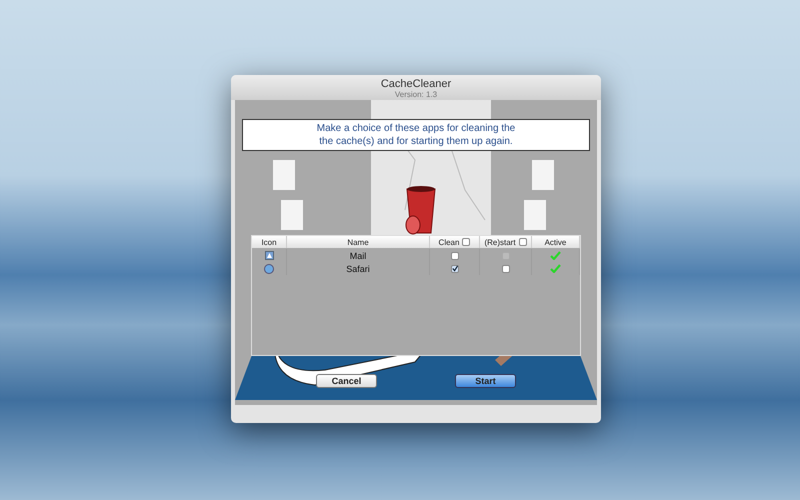 The height and width of the screenshot is (500, 800). I want to click on column-header: Name, so click(358, 242).